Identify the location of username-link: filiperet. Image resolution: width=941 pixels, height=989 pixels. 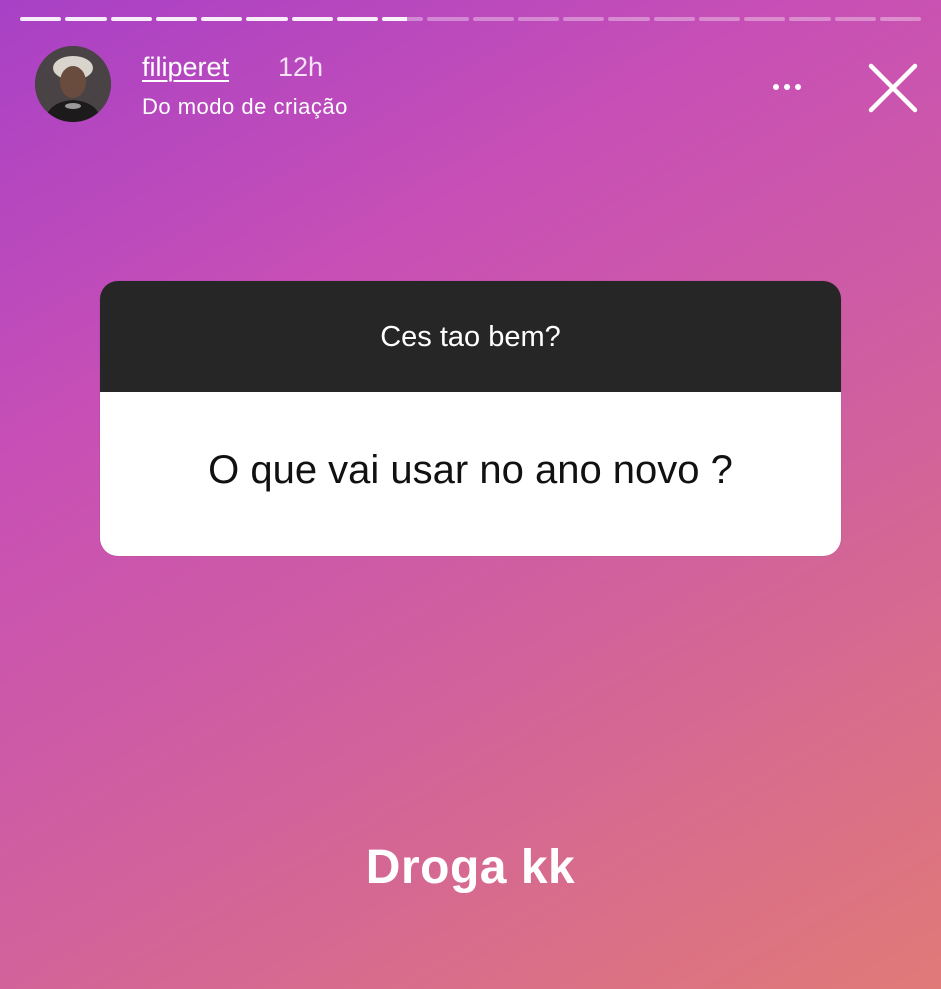
(185, 67).